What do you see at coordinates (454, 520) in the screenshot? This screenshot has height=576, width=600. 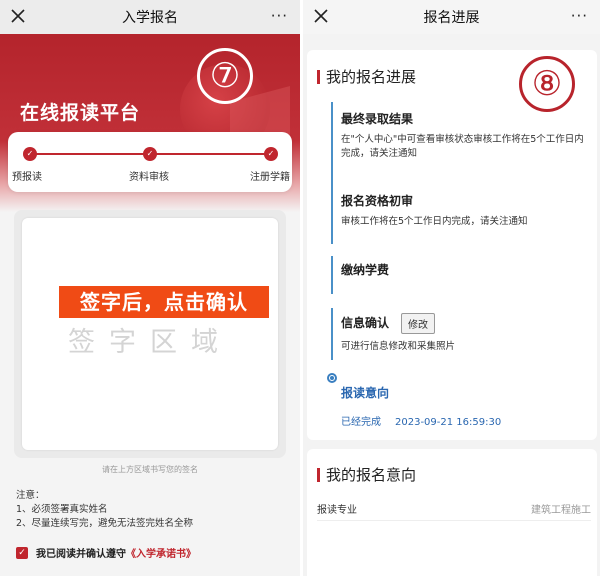 I see `row-divider` at bounding box center [454, 520].